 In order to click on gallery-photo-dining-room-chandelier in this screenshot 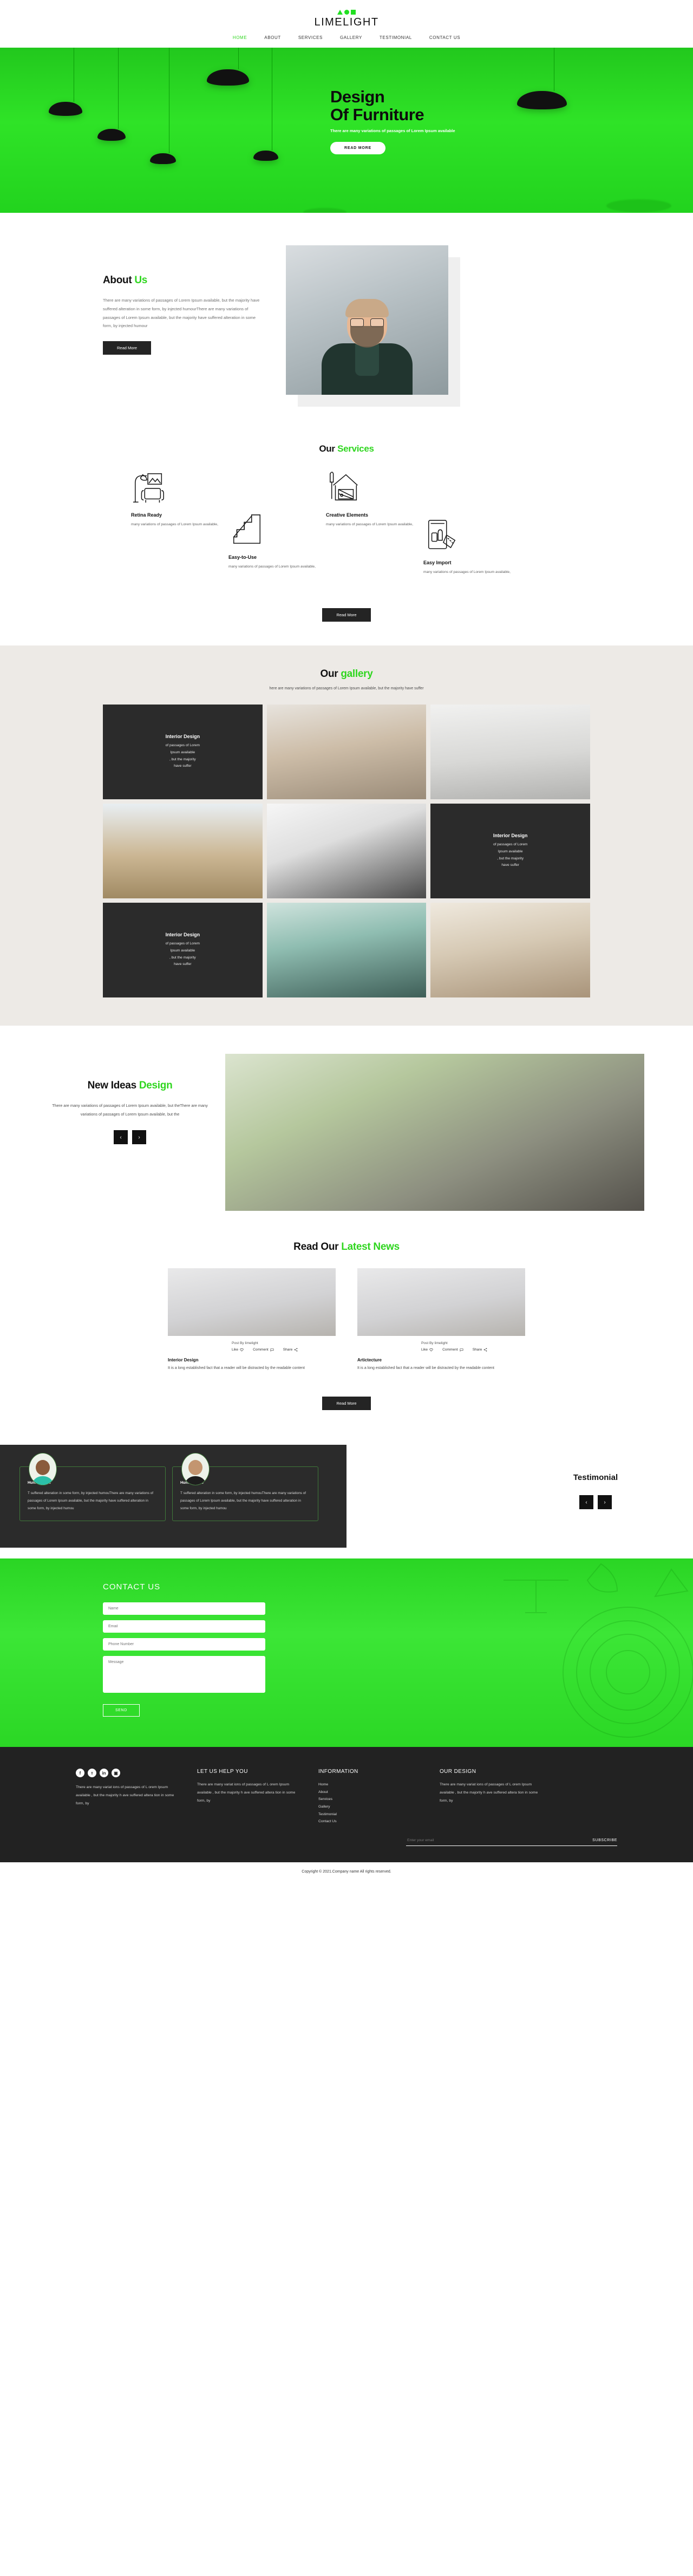, I will do `click(346, 752)`.